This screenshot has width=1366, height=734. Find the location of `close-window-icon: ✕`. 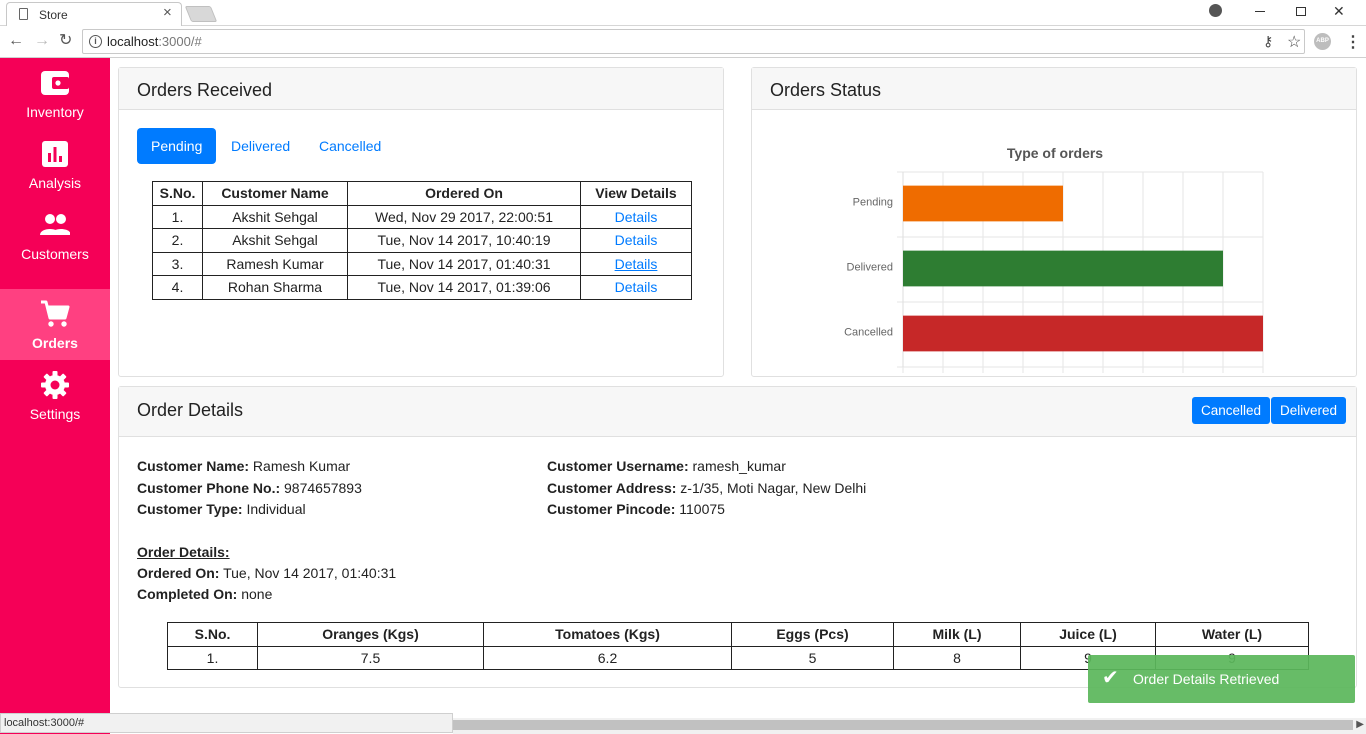

close-window-icon: ✕ is located at coordinates (1339, 11).